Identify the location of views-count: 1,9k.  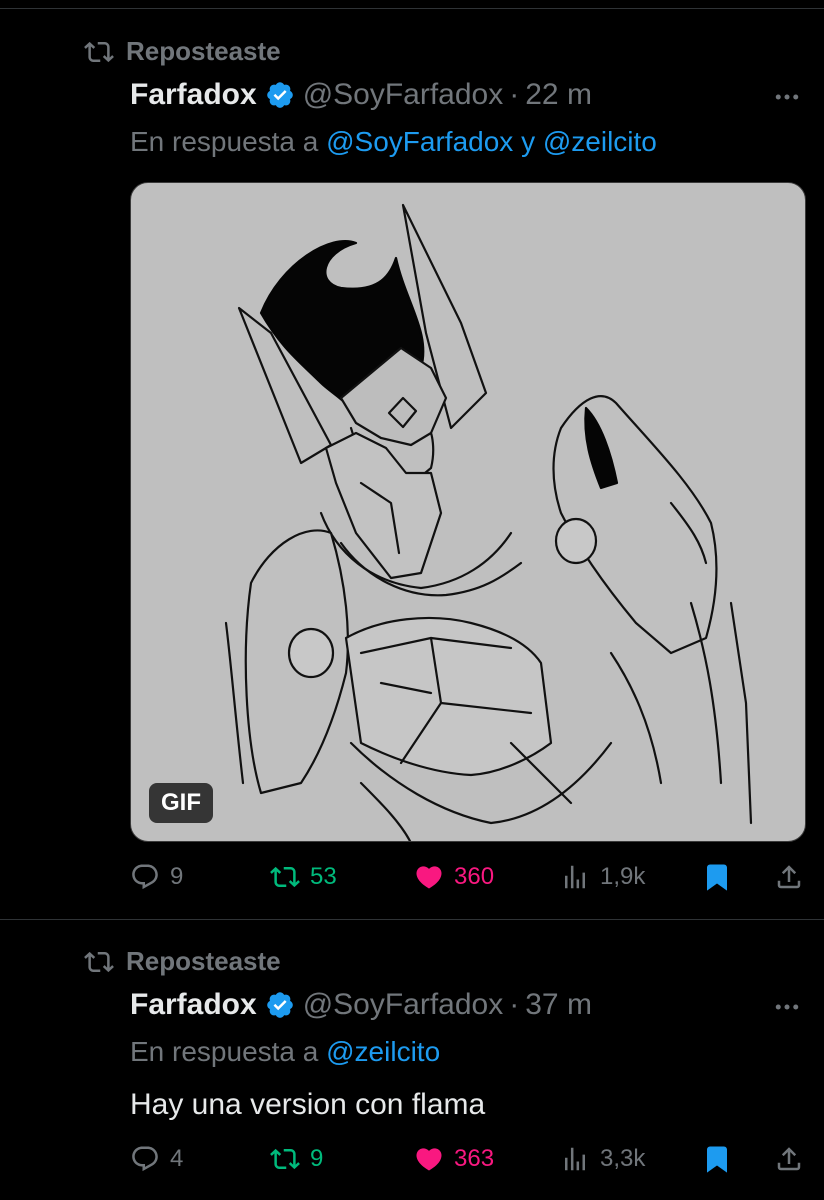
(623, 876).